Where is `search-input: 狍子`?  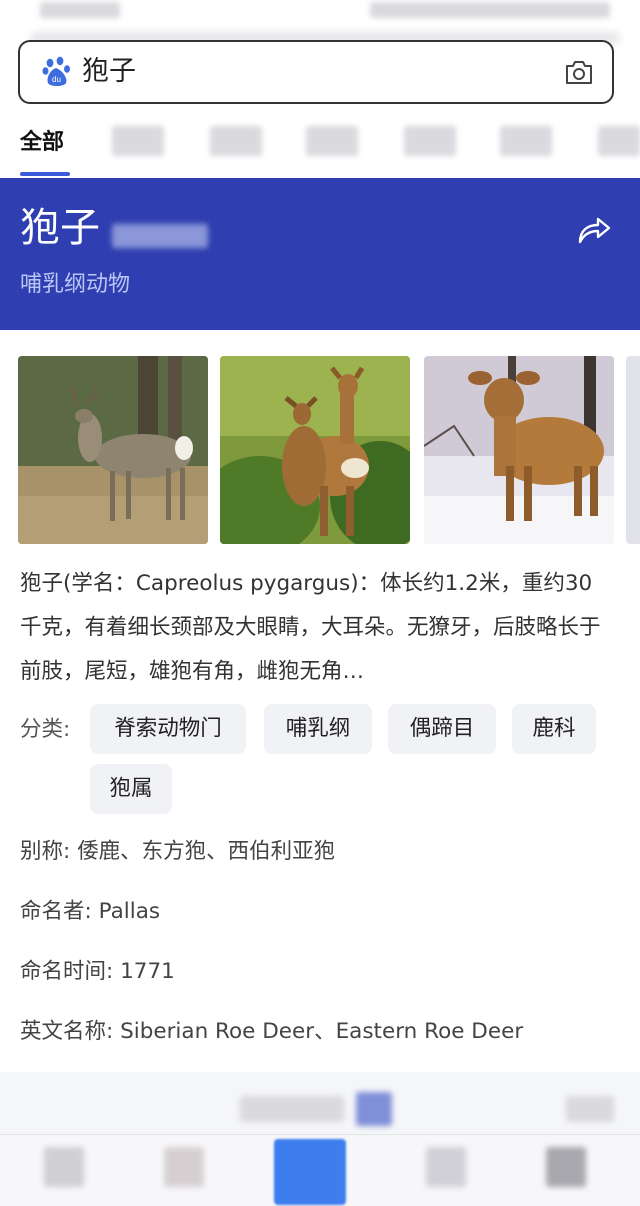 search-input: 狍子 is located at coordinates (109, 72).